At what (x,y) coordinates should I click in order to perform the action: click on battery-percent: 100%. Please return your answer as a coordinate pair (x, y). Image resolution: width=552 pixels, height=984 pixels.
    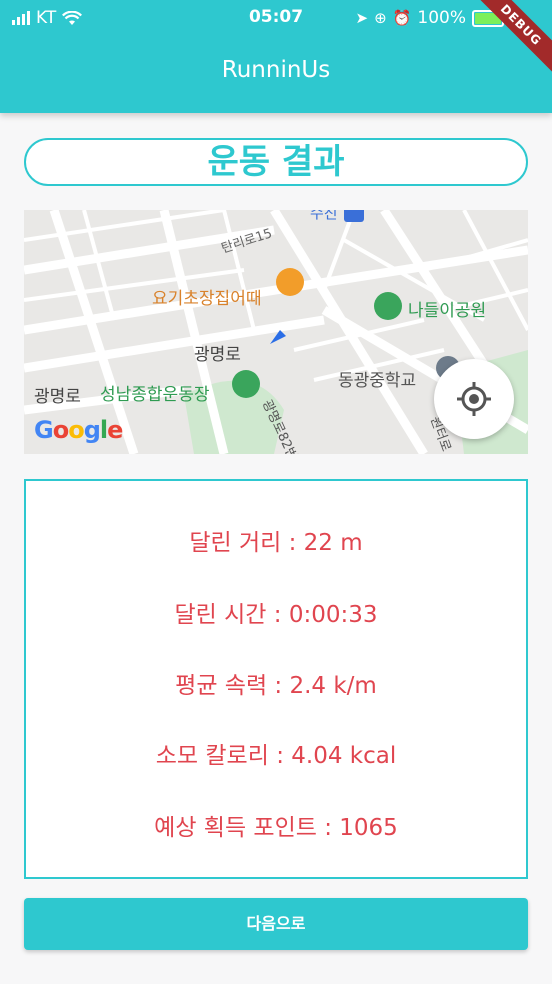
    Looking at the image, I should click on (441, 18).